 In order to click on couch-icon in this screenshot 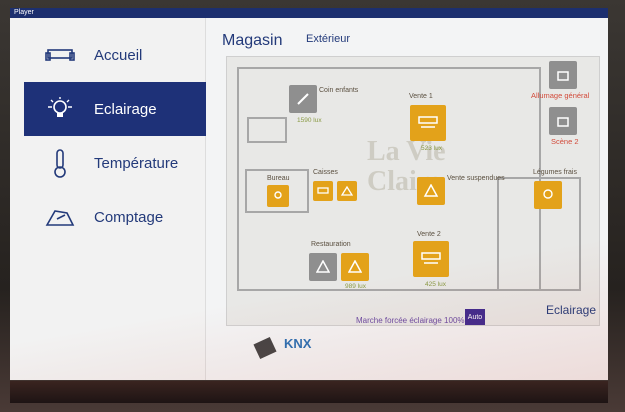, I will do `click(60, 55)`.